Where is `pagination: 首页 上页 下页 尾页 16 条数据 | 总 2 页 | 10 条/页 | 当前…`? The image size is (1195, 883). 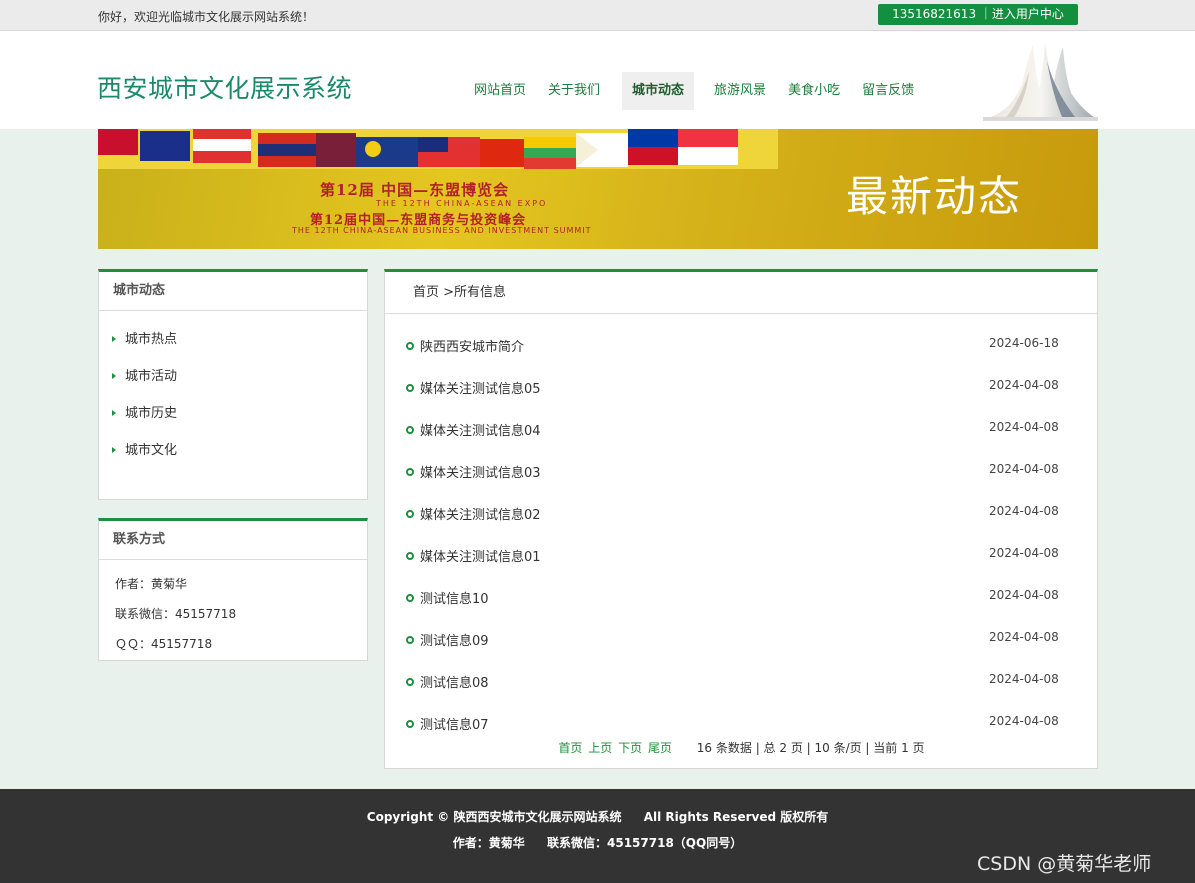 pagination: 首页 上页 下页 尾页 16 条数据 | 总 2 页 | 10 条/页 | 当前… is located at coordinates (741, 747).